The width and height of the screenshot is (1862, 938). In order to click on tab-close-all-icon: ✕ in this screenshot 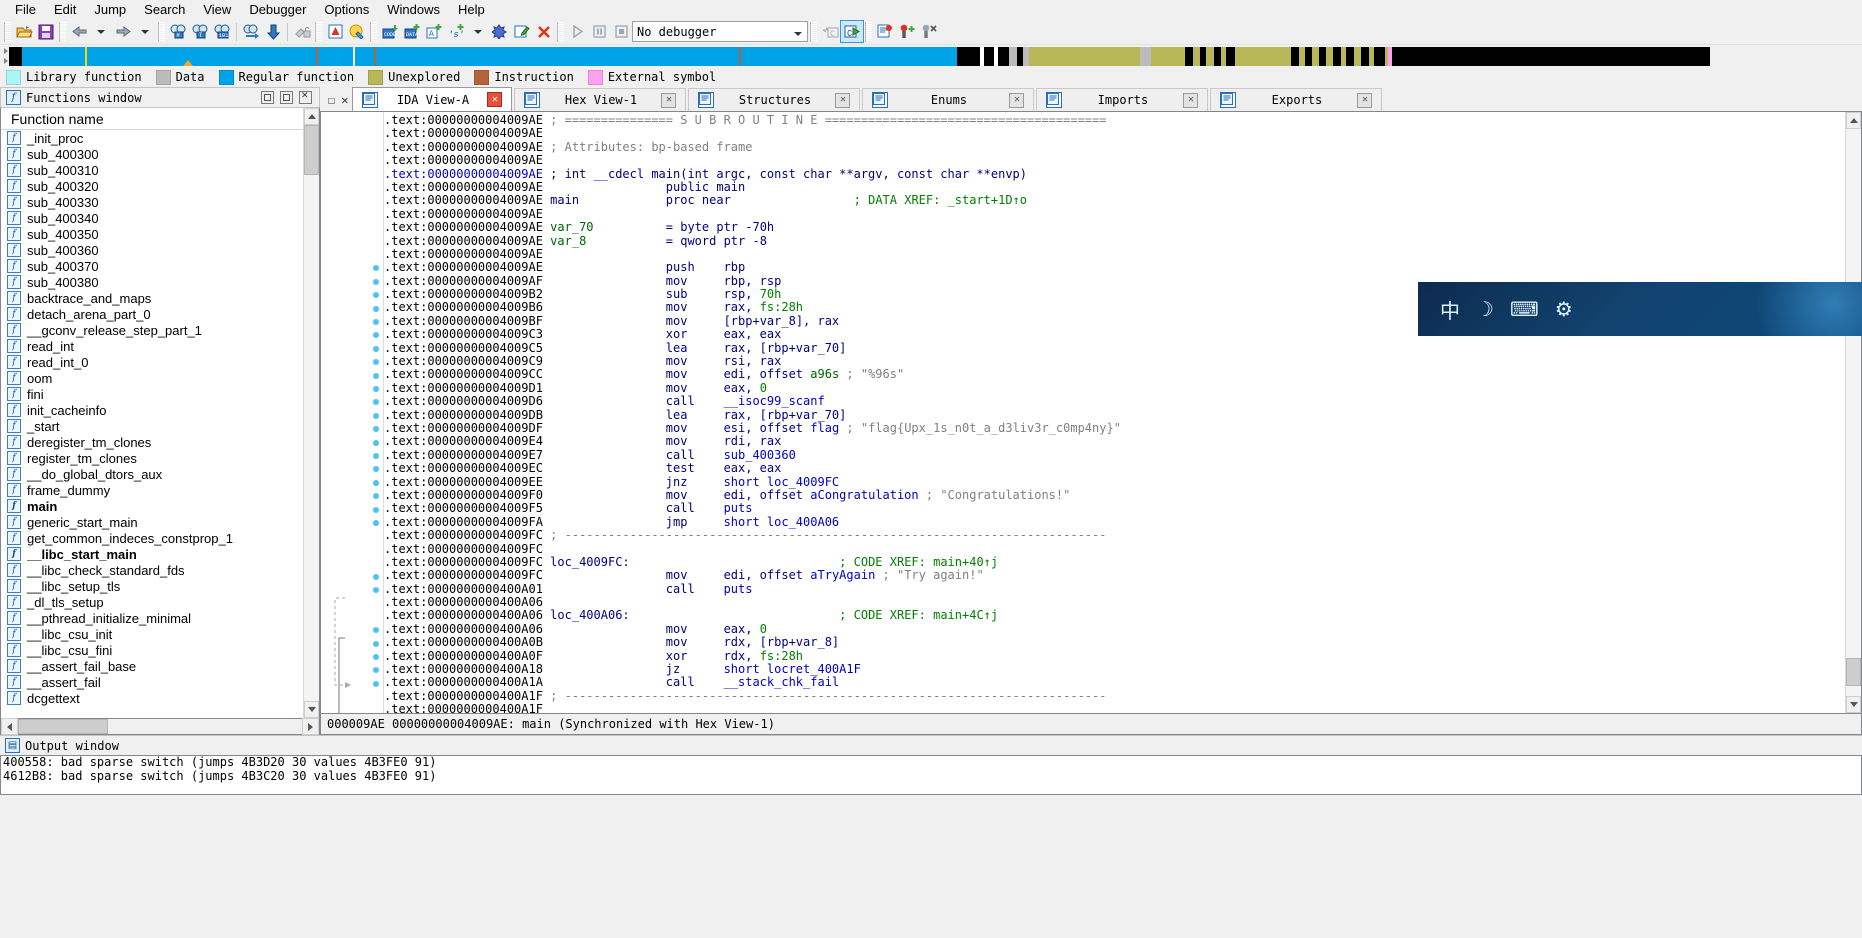, I will do `click(344, 100)`.